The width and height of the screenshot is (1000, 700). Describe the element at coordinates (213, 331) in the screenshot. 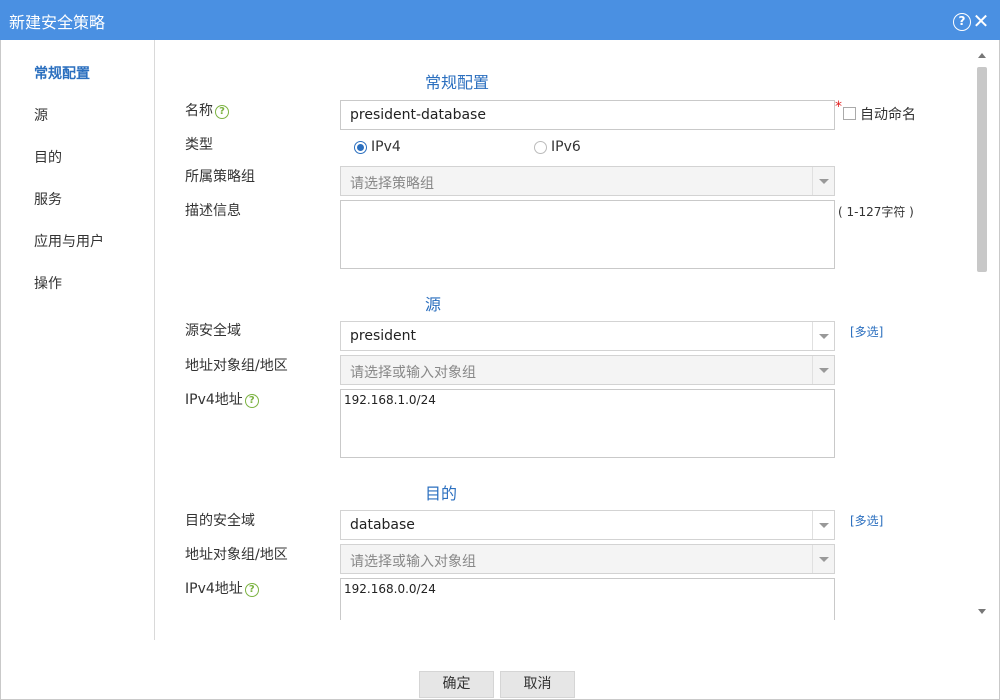

I see `source-zone-label: 源安全域` at that location.